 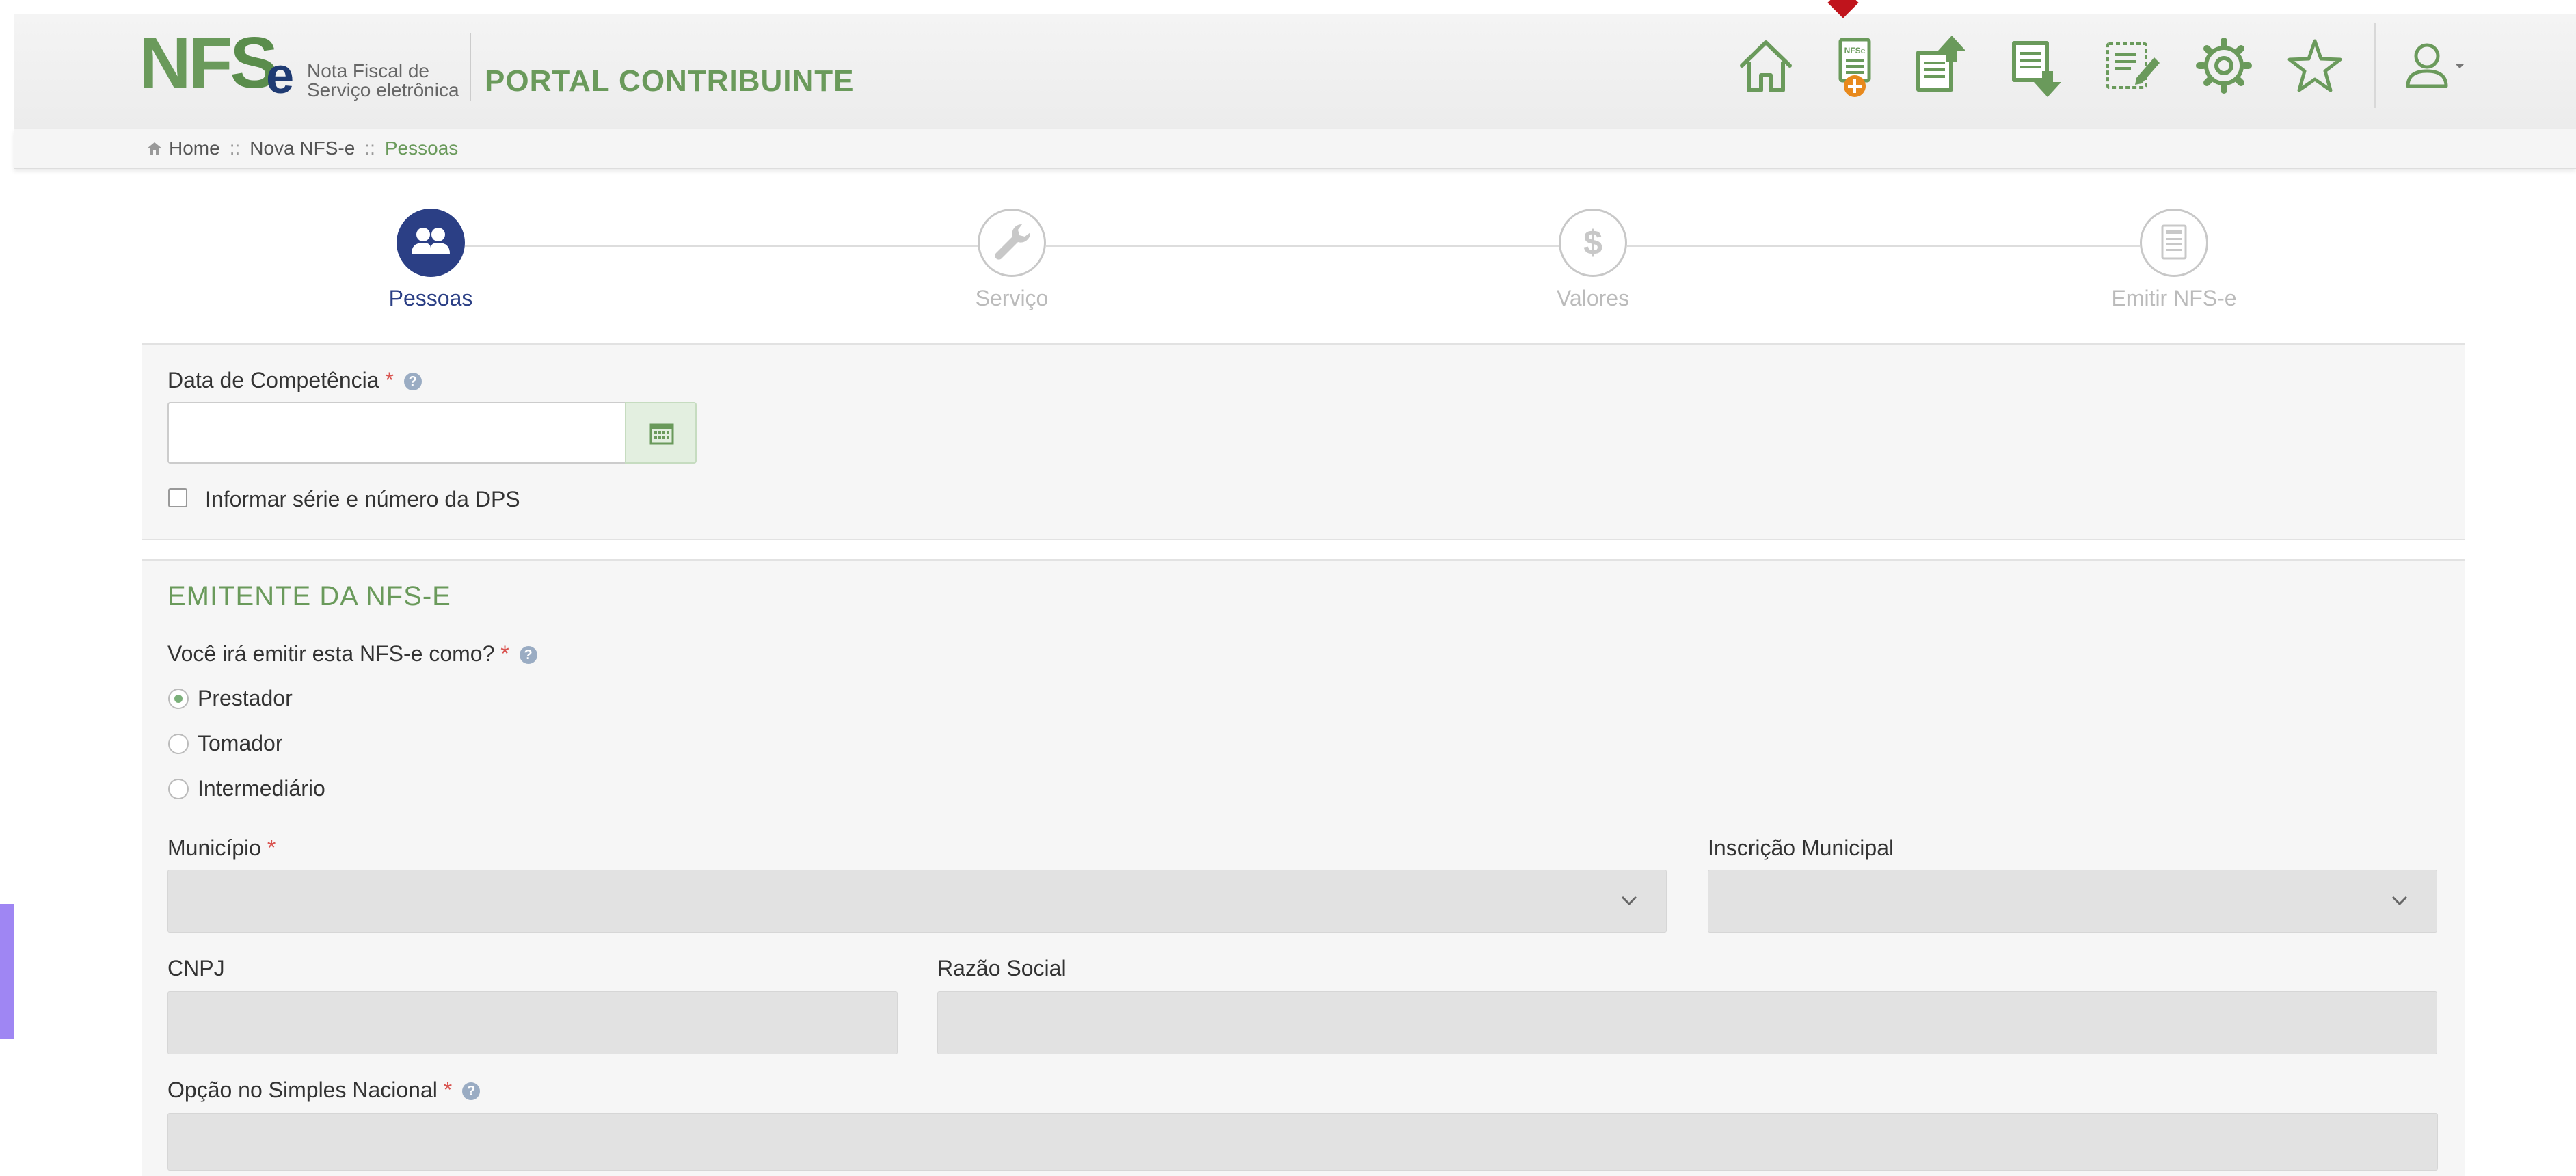 I want to click on serie-numero-label: Informar série e número da DPS, so click(x=362, y=499).